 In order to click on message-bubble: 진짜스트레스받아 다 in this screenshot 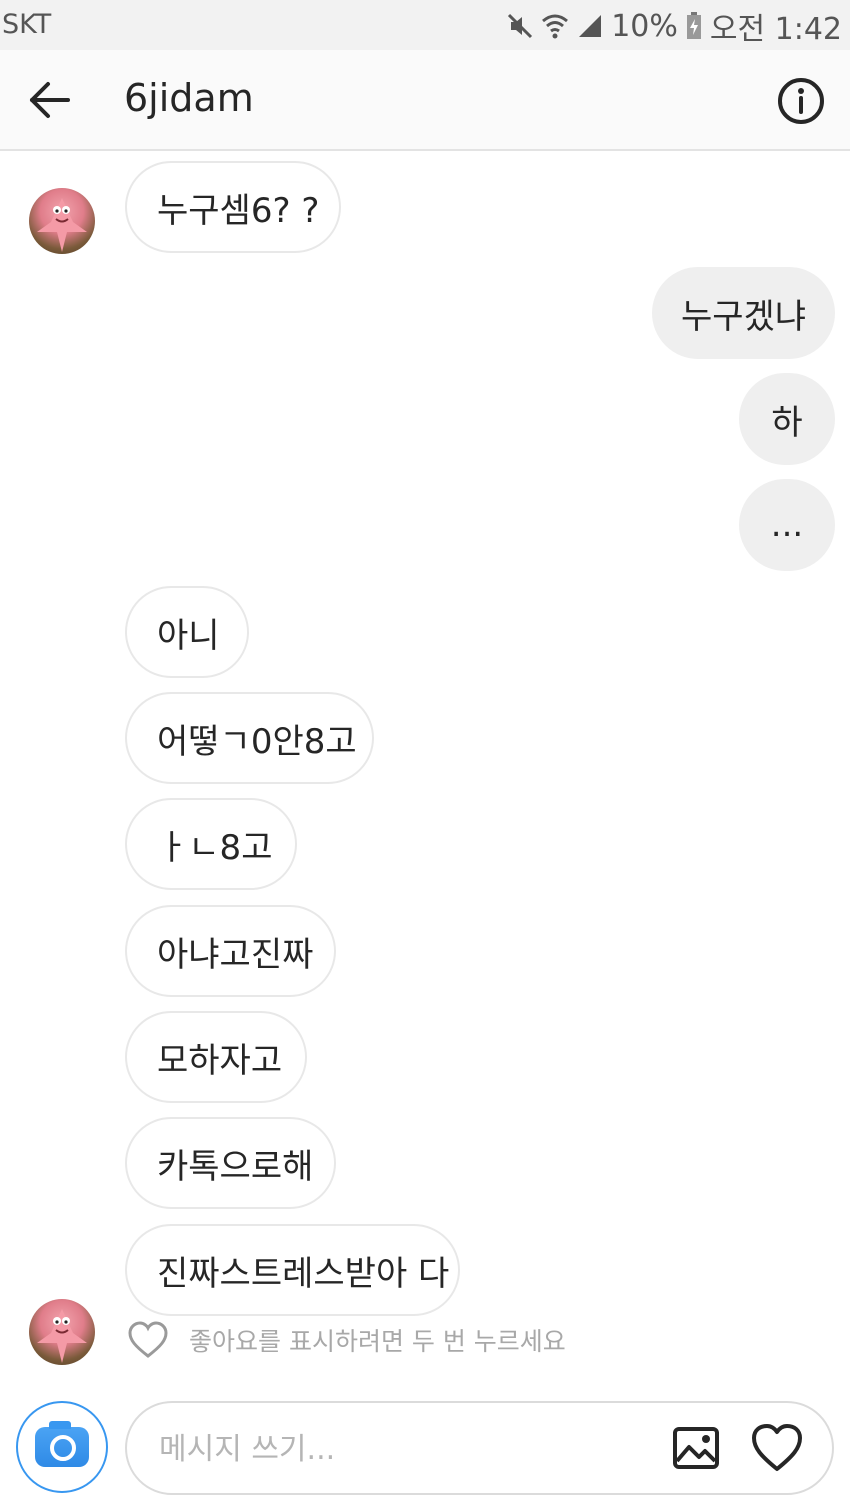, I will do `click(292, 1270)`.